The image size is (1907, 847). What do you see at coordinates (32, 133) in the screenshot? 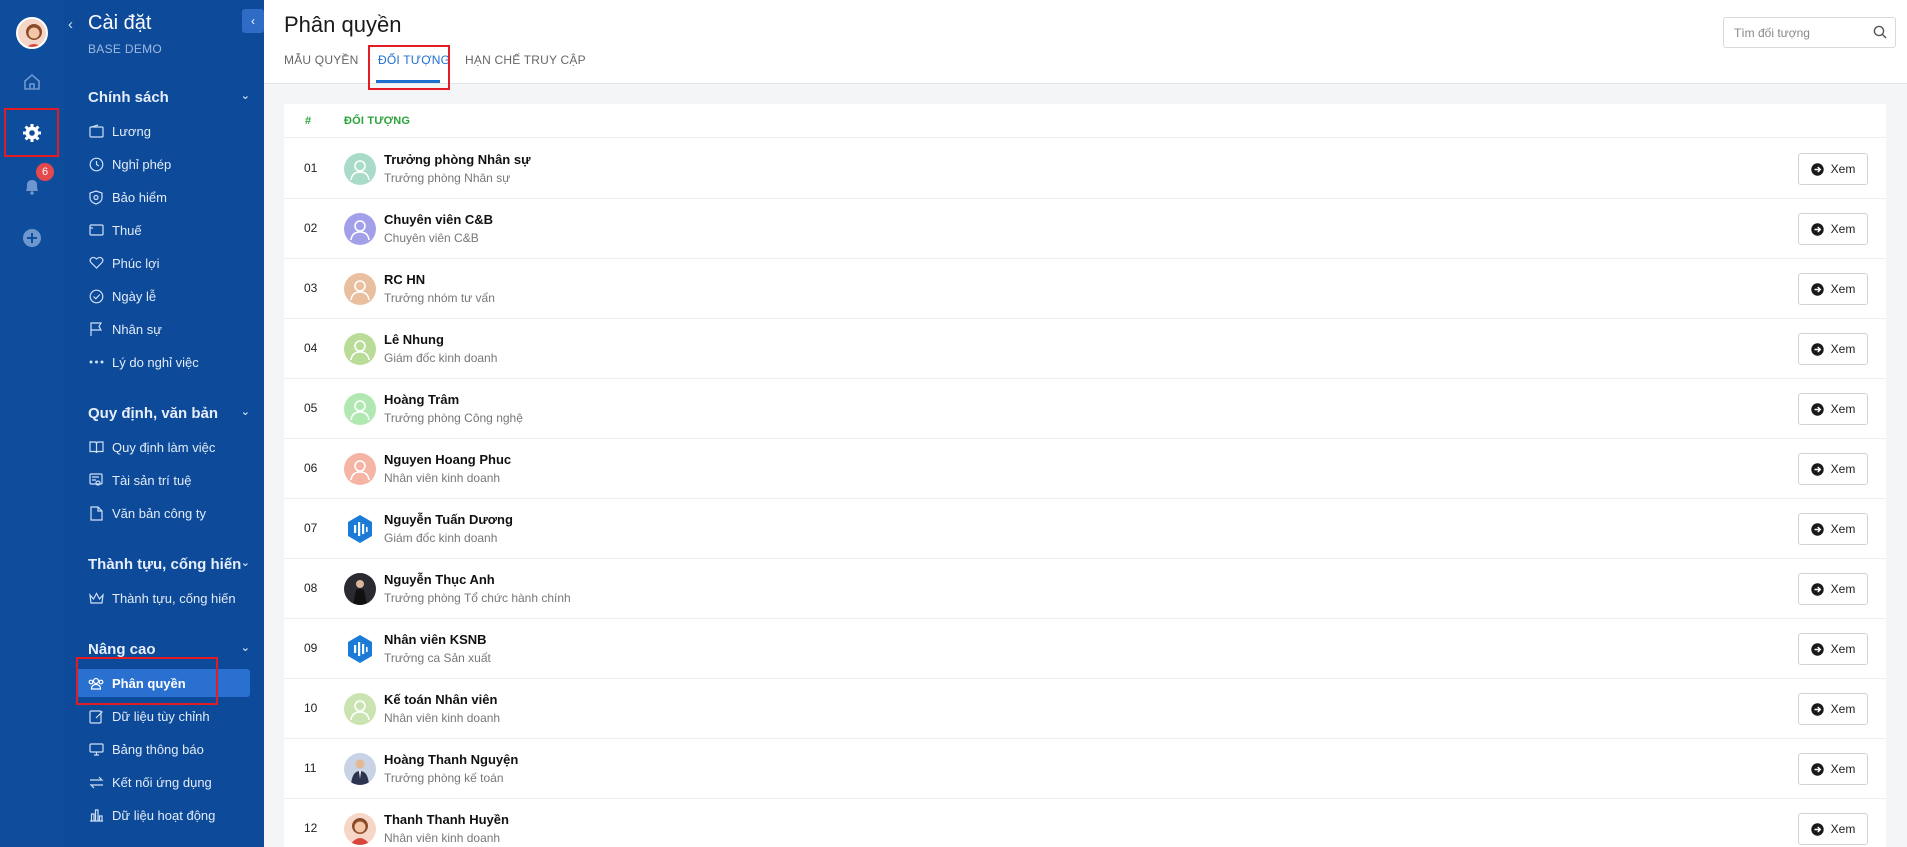
I see `gear-icon` at bounding box center [32, 133].